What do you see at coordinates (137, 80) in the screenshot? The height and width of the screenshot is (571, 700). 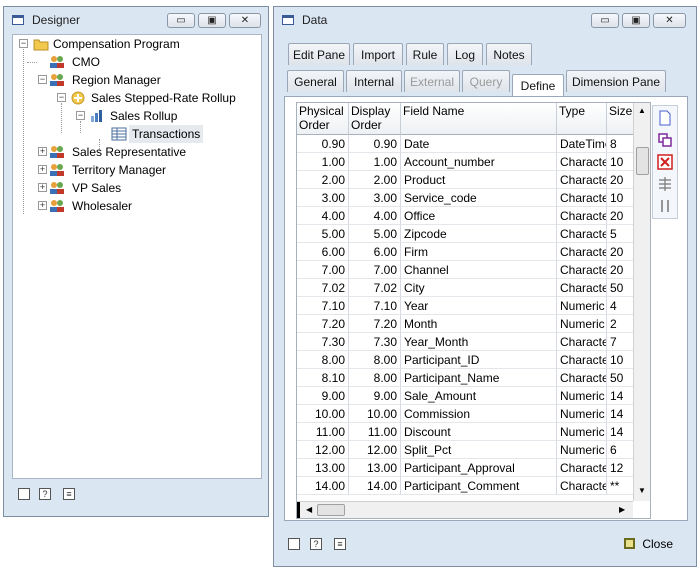 I see `tree-item-region-manager: − Region Manager` at bounding box center [137, 80].